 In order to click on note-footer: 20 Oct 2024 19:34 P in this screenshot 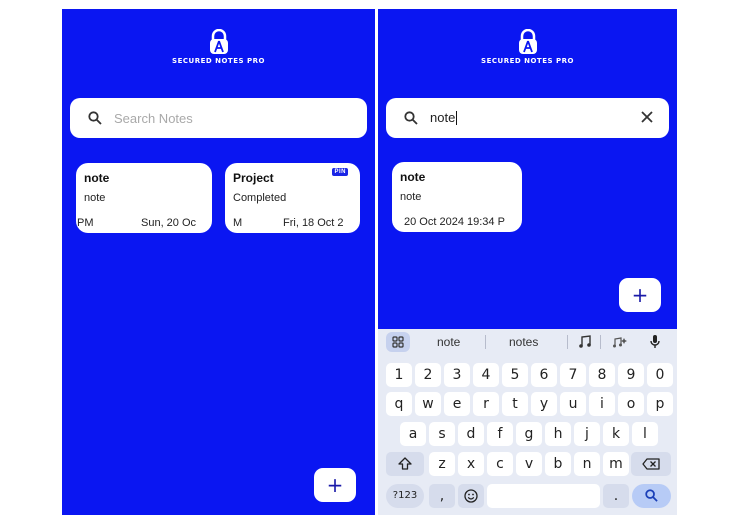, I will do `click(457, 223)`.